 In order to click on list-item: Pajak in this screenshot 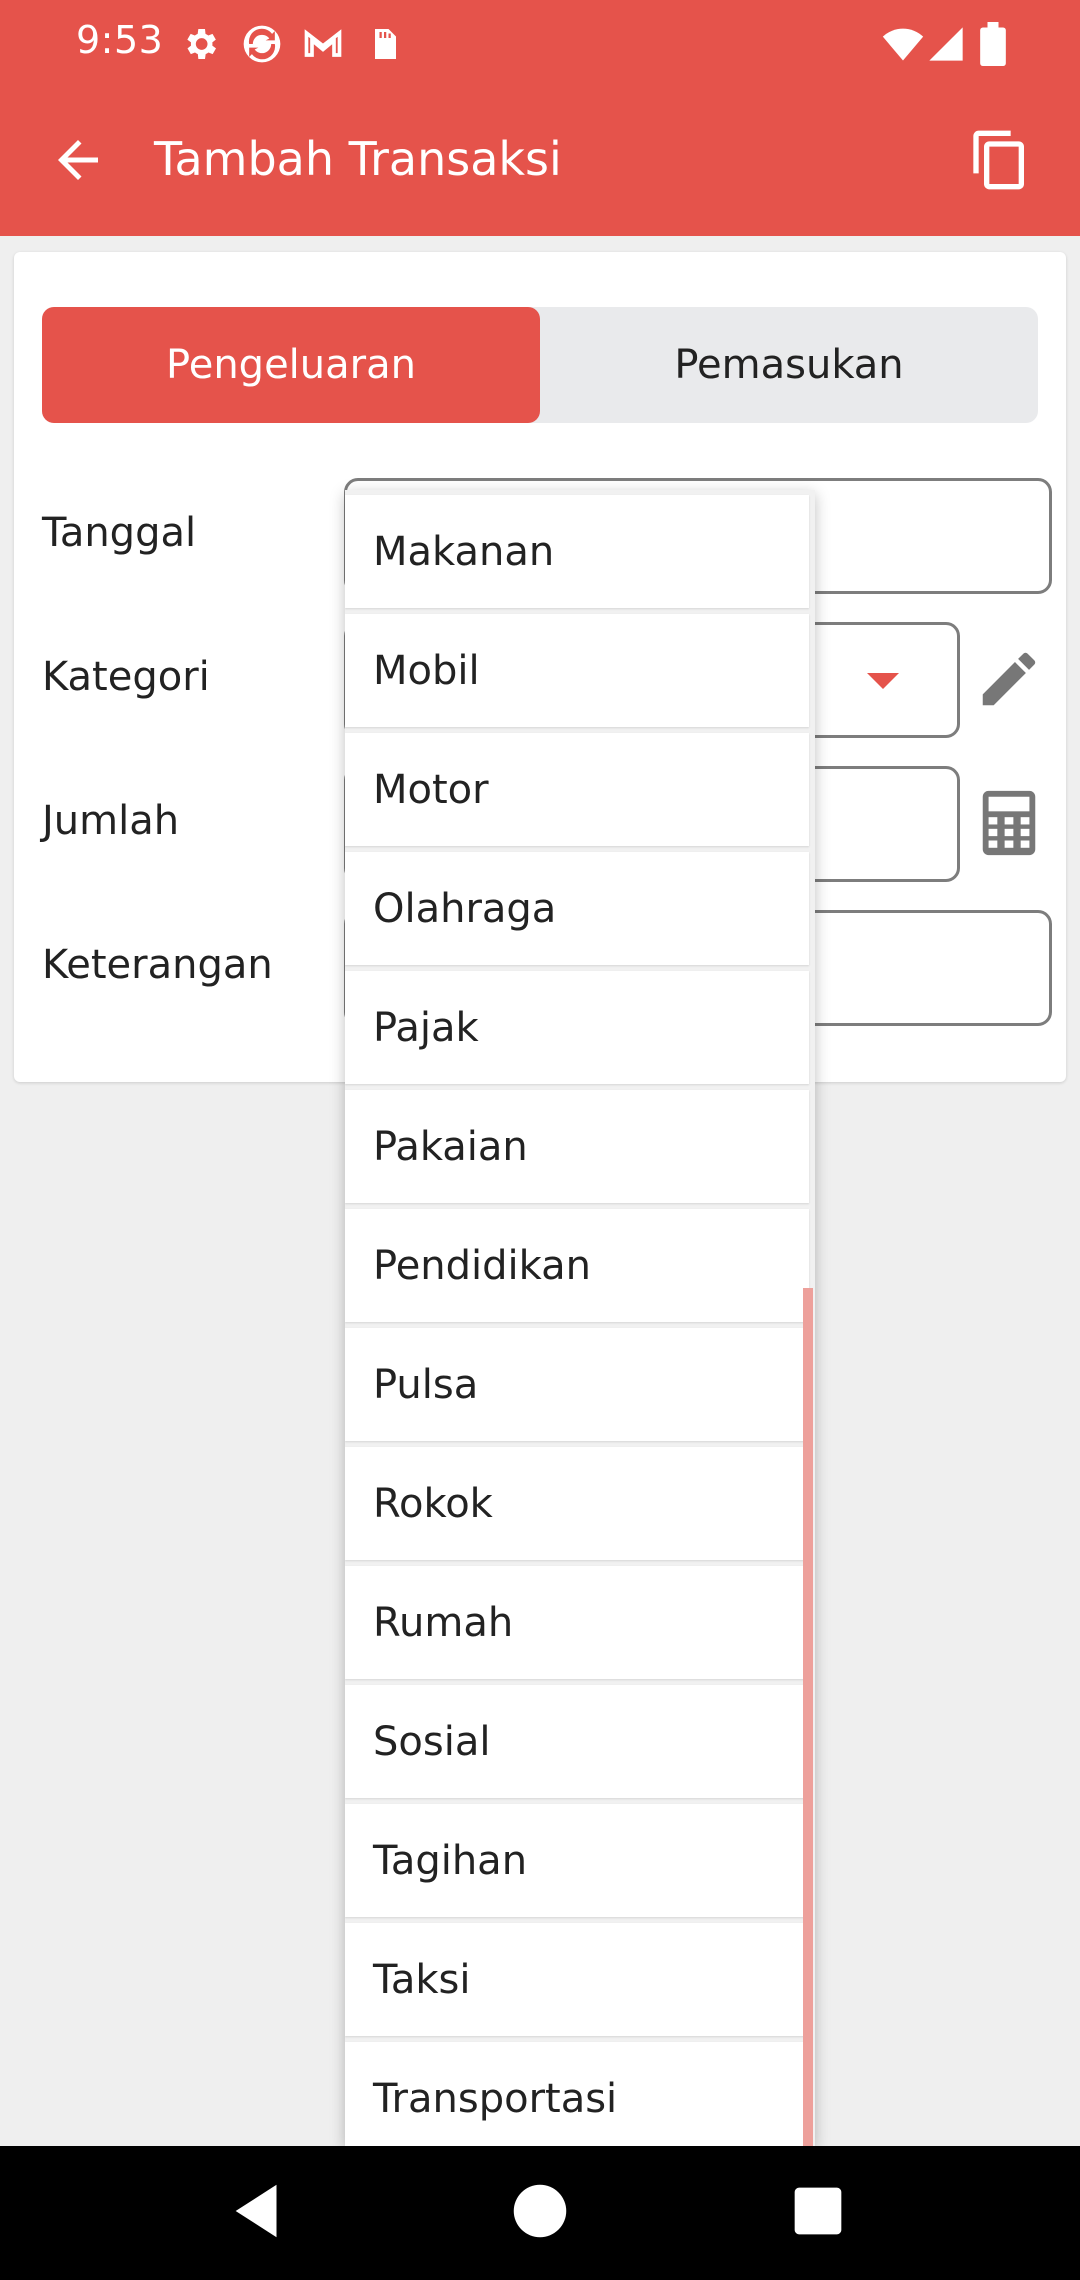, I will do `click(577, 1027)`.